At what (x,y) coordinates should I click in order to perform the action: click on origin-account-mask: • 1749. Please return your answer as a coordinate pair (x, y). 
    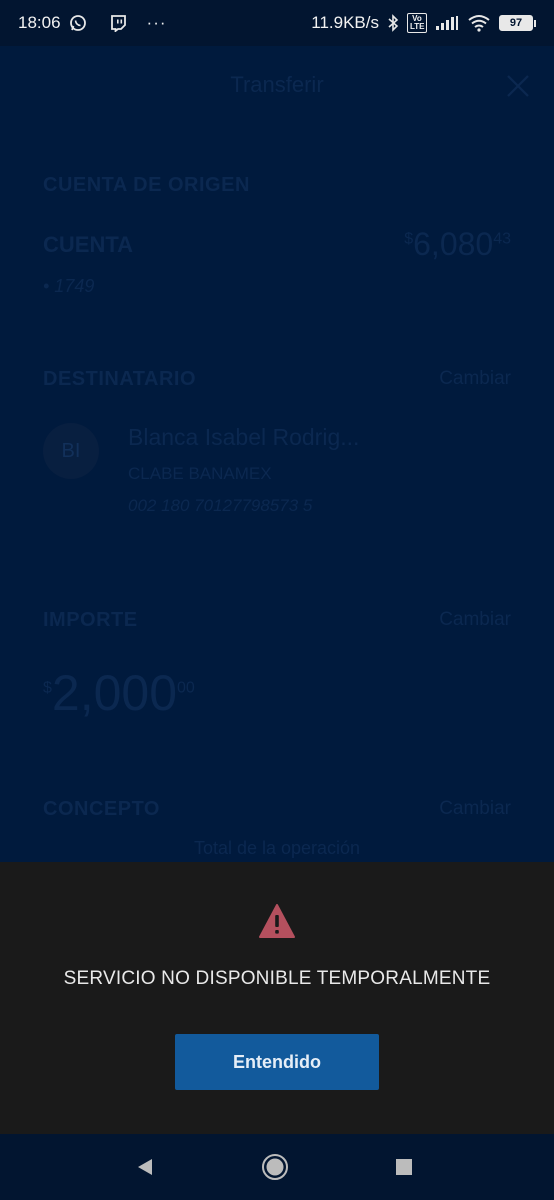
    Looking at the image, I should click on (69, 286).